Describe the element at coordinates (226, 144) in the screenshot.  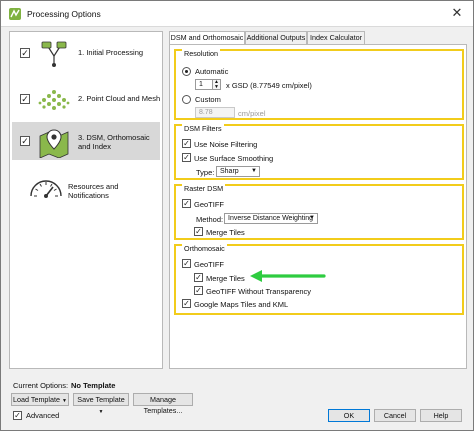
I see `noise-filtering-label: Use Noise Filtering` at that location.